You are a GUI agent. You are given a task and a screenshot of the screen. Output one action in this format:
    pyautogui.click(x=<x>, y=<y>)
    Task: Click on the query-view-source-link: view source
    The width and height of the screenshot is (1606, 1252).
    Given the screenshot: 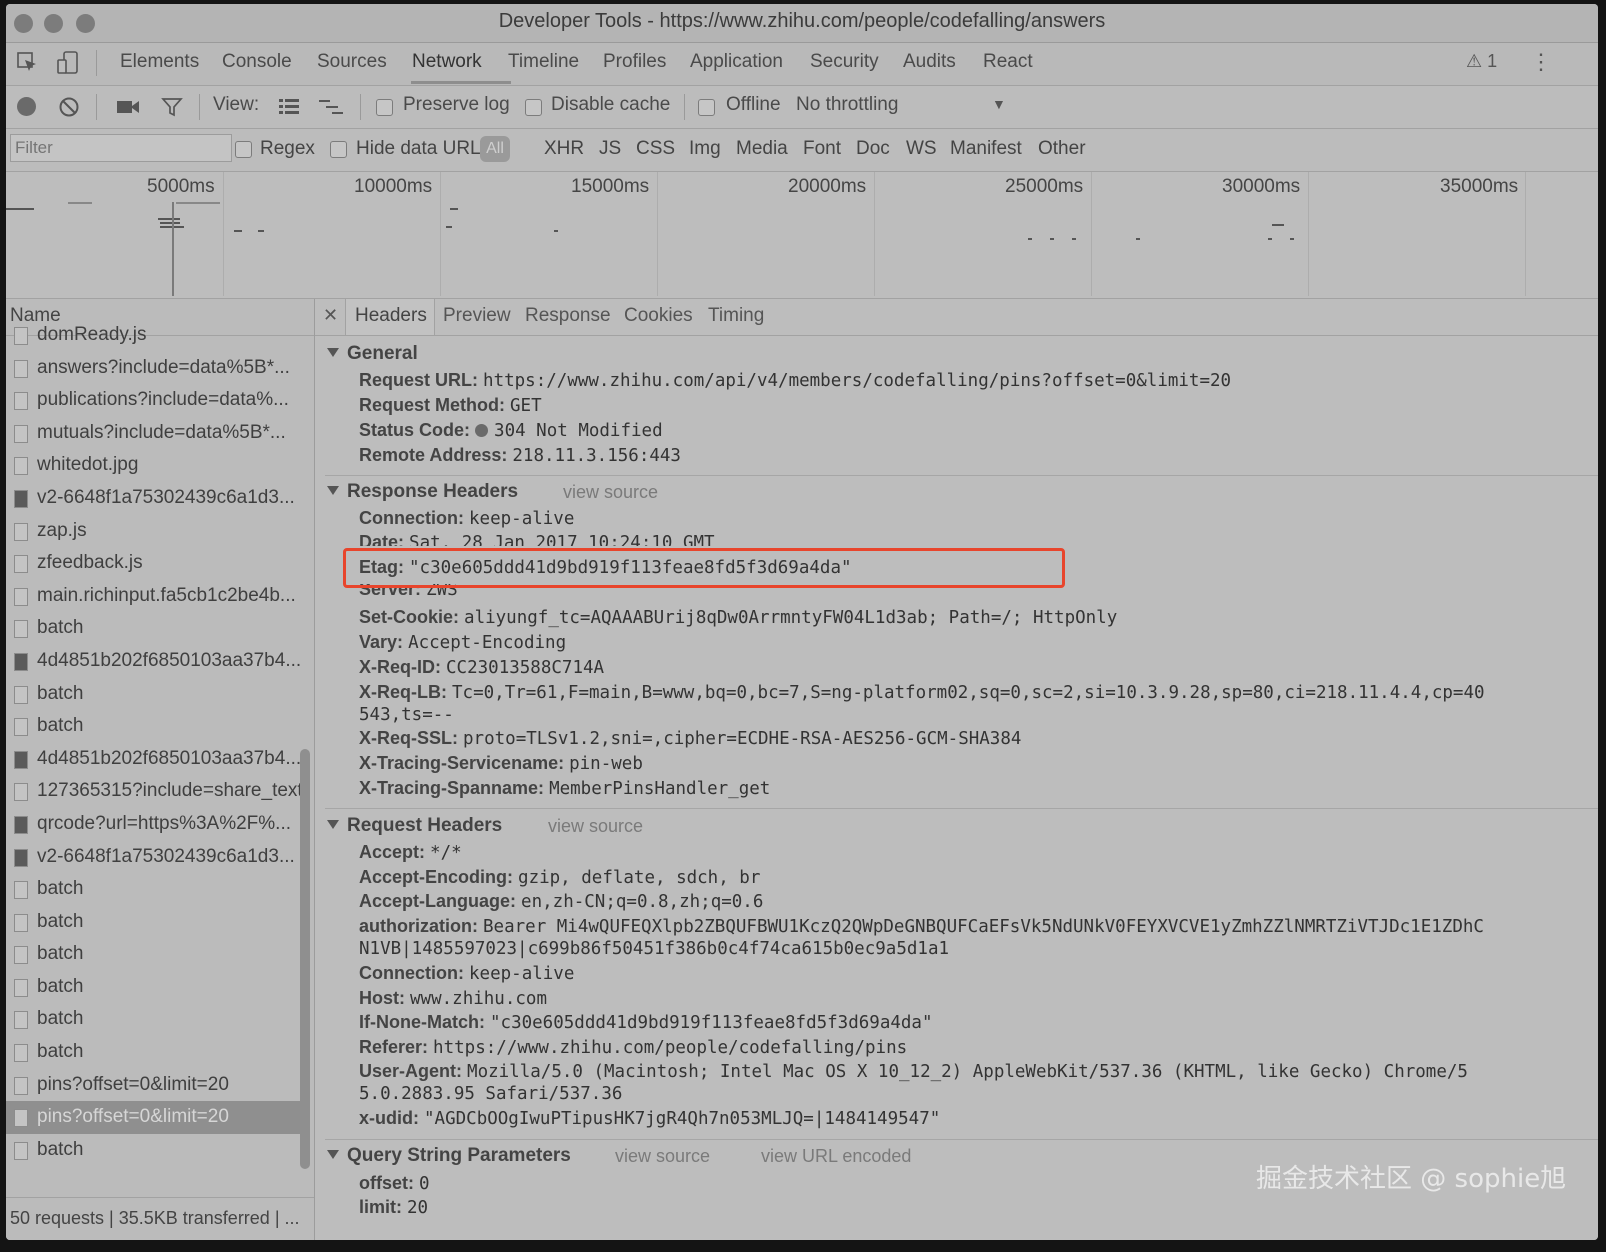 What is the action you would take?
    pyautogui.click(x=662, y=1156)
    